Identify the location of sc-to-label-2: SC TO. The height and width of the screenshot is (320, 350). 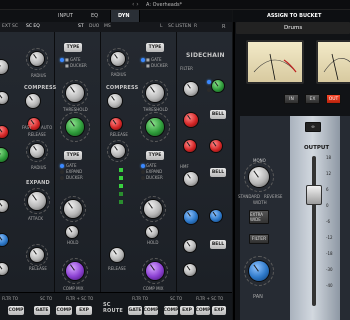
(176, 298).